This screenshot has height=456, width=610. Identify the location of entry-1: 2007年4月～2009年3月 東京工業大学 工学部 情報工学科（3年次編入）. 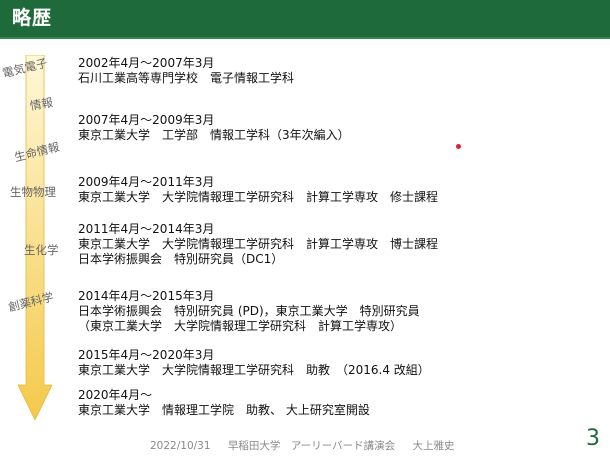
(214, 128).